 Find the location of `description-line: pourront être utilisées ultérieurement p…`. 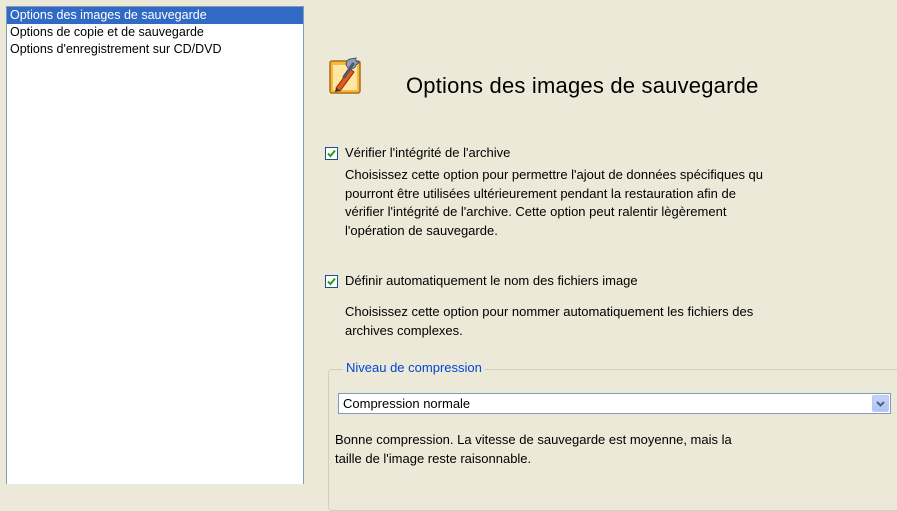

description-line: pourront être utilisées ultérieurement p… is located at coordinates (540, 193).